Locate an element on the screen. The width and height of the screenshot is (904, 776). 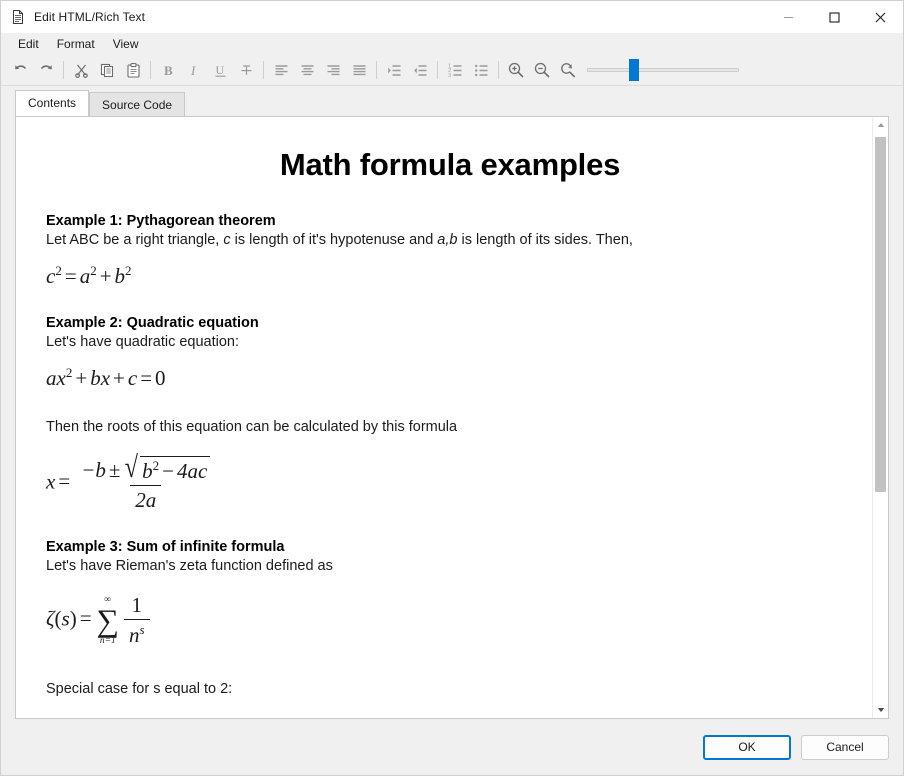
title-bar-left: Edit HTML/Rich Text is located at coordinates (73, 17).